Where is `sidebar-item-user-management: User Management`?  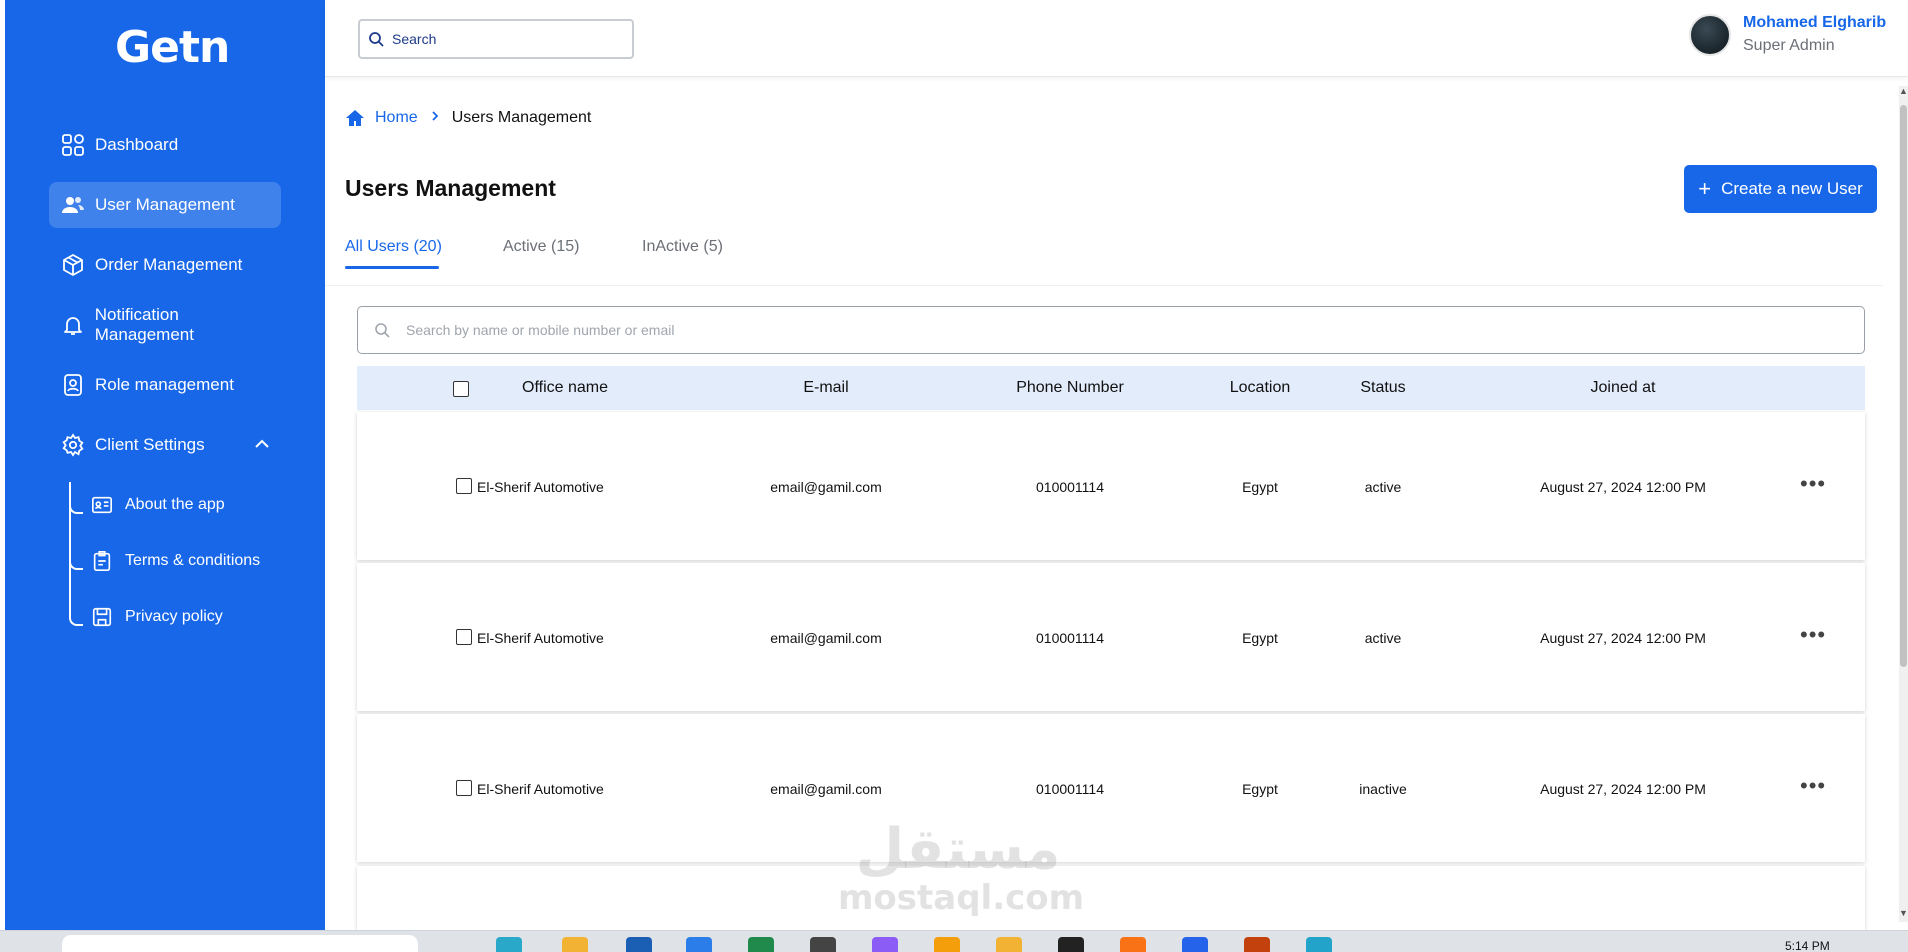 sidebar-item-user-management: User Management is located at coordinates (165, 205).